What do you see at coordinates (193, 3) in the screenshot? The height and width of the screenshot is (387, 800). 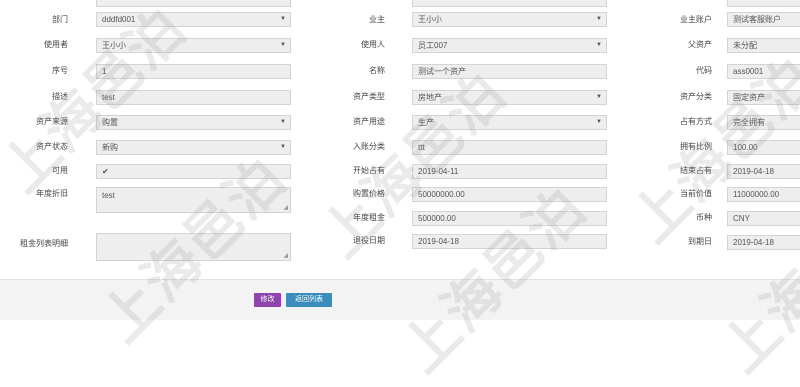 I see `top-field-col1` at bounding box center [193, 3].